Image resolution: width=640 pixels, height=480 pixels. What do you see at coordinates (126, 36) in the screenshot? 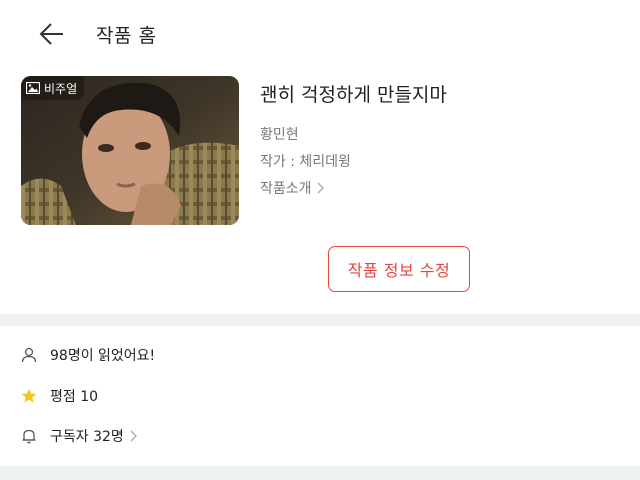
I see `page-title: 작품 홈` at bounding box center [126, 36].